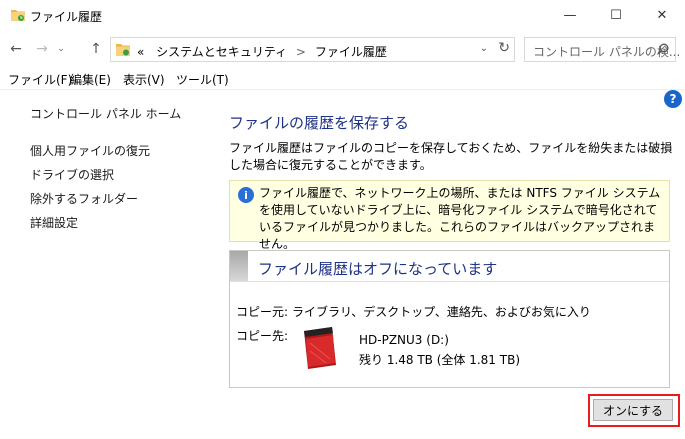 The image size is (685, 439). What do you see at coordinates (570, 15) in the screenshot?
I see `minimize-button: —` at bounding box center [570, 15].